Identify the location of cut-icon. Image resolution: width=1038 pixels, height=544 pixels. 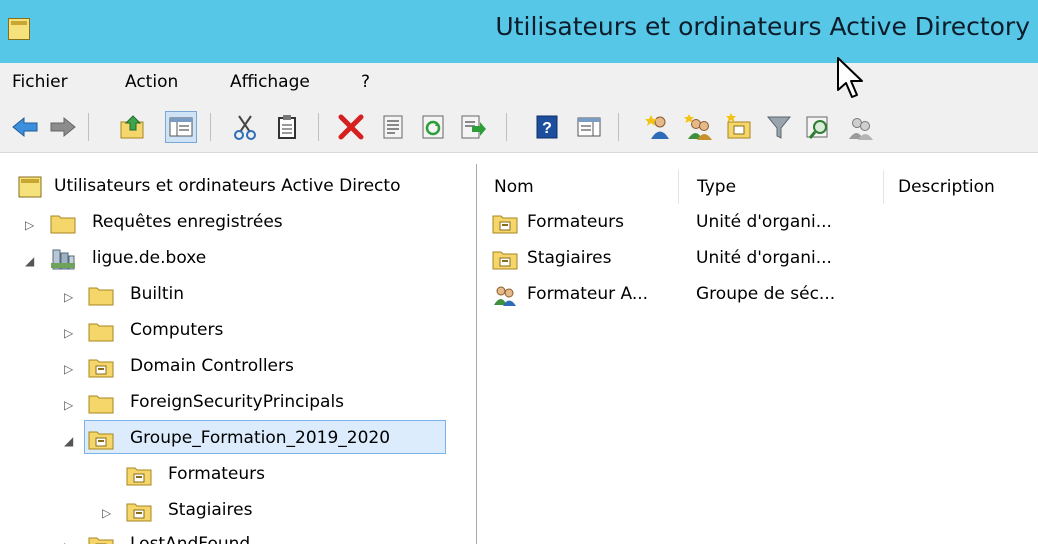
(245, 127).